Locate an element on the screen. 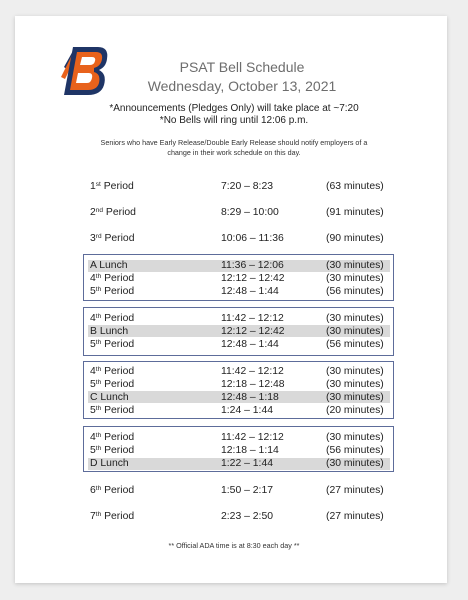  period-row: 3rd Period 10:06 – 11:36 (90 minutes) is located at coordinates (234, 238).